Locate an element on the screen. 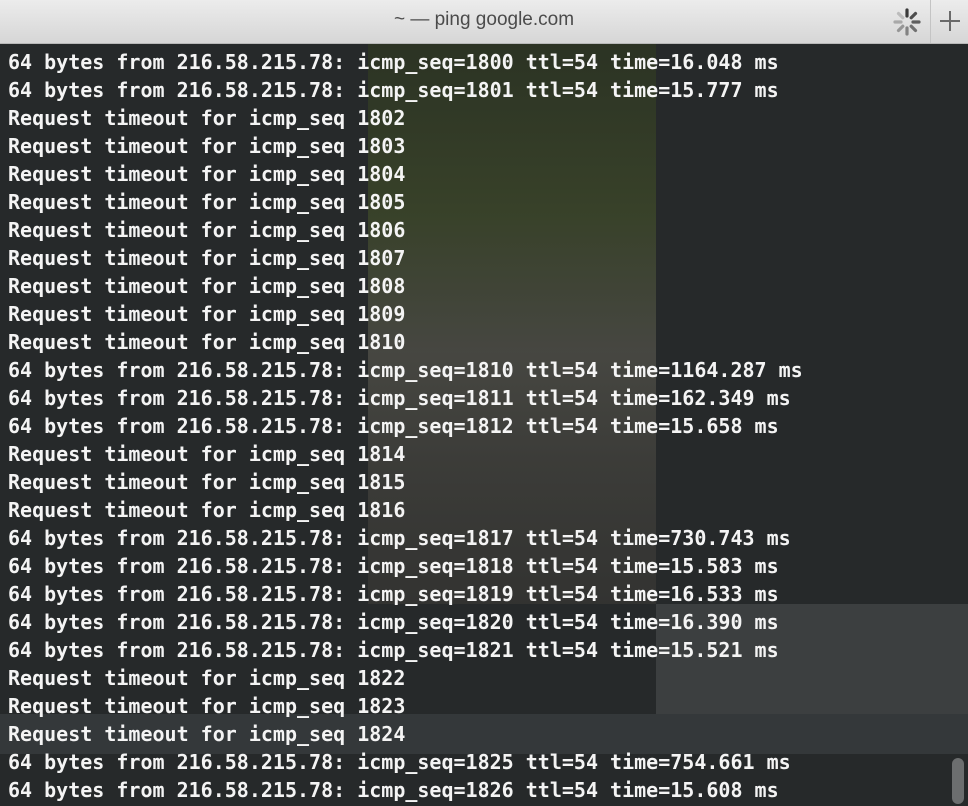 The width and height of the screenshot is (968, 806). plus-icon is located at coordinates (950, 21).